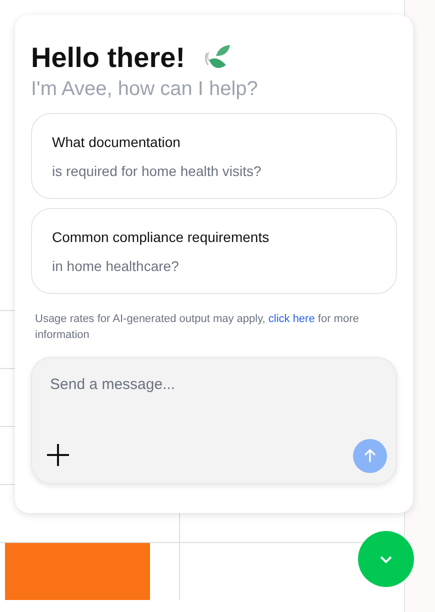 This screenshot has height=612, width=435. What do you see at coordinates (197, 327) in the screenshot?
I see `usage-disclaimer: Usage rates for AI-generated output may apply, click here for more information` at bounding box center [197, 327].